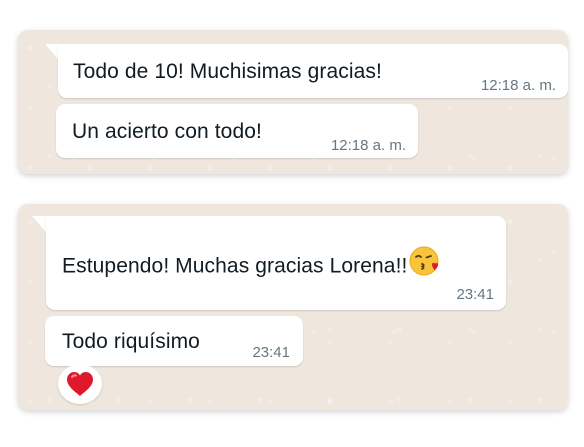 Image resolution: width=584 pixels, height=447 pixels. What do you see at coordinates (131, 341) in the screenshot?
I see `message-text: Todo riquísimo` at bounding box center [131, 341].